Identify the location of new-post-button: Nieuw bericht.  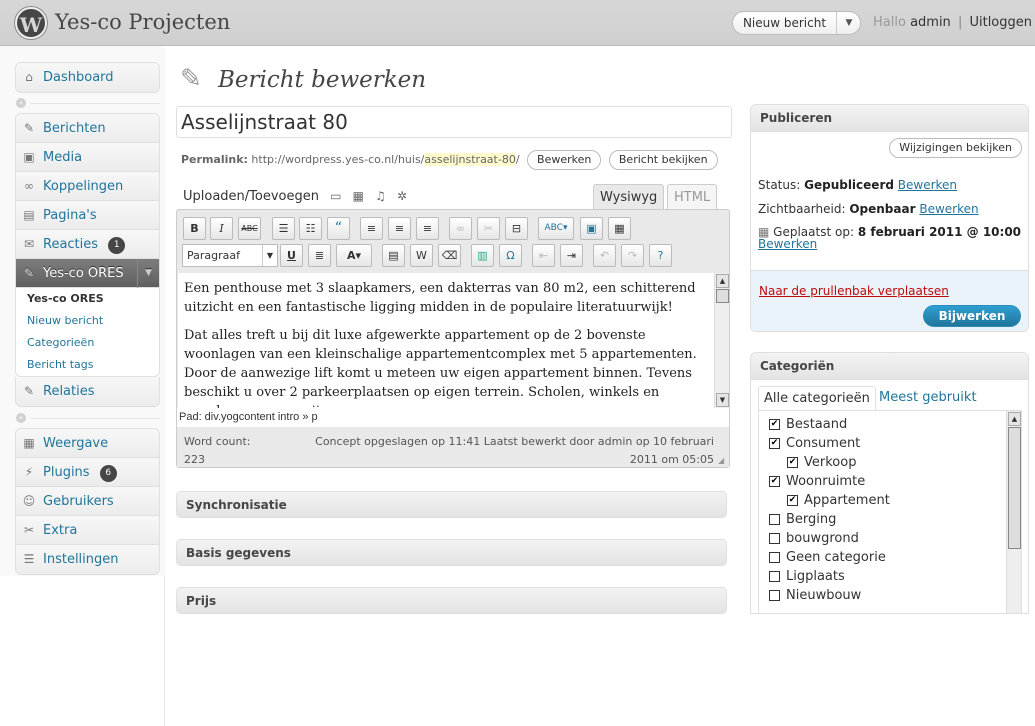
(784, 23).